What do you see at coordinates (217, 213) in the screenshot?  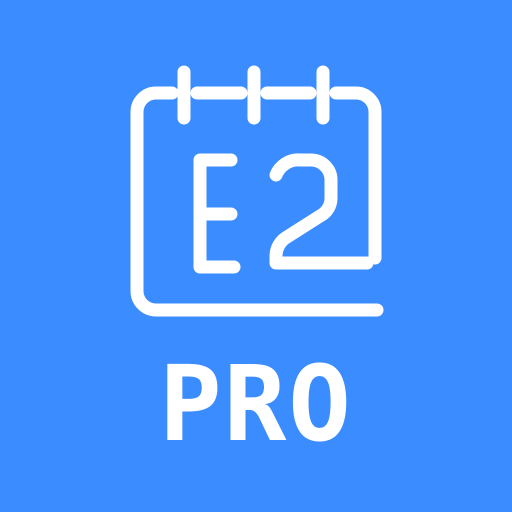 I see `letter-e` at bounding box center [217, 213].